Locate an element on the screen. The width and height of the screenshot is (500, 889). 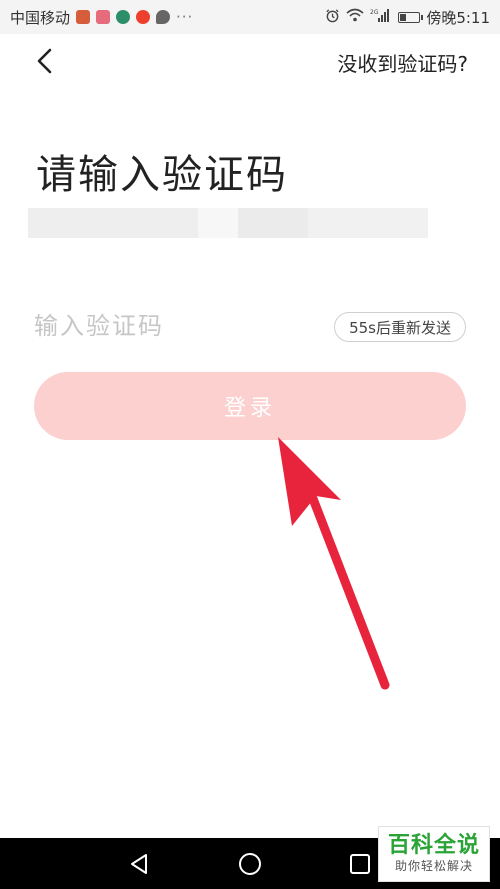
login-button: 登录 is located at coordinates (250, 406).